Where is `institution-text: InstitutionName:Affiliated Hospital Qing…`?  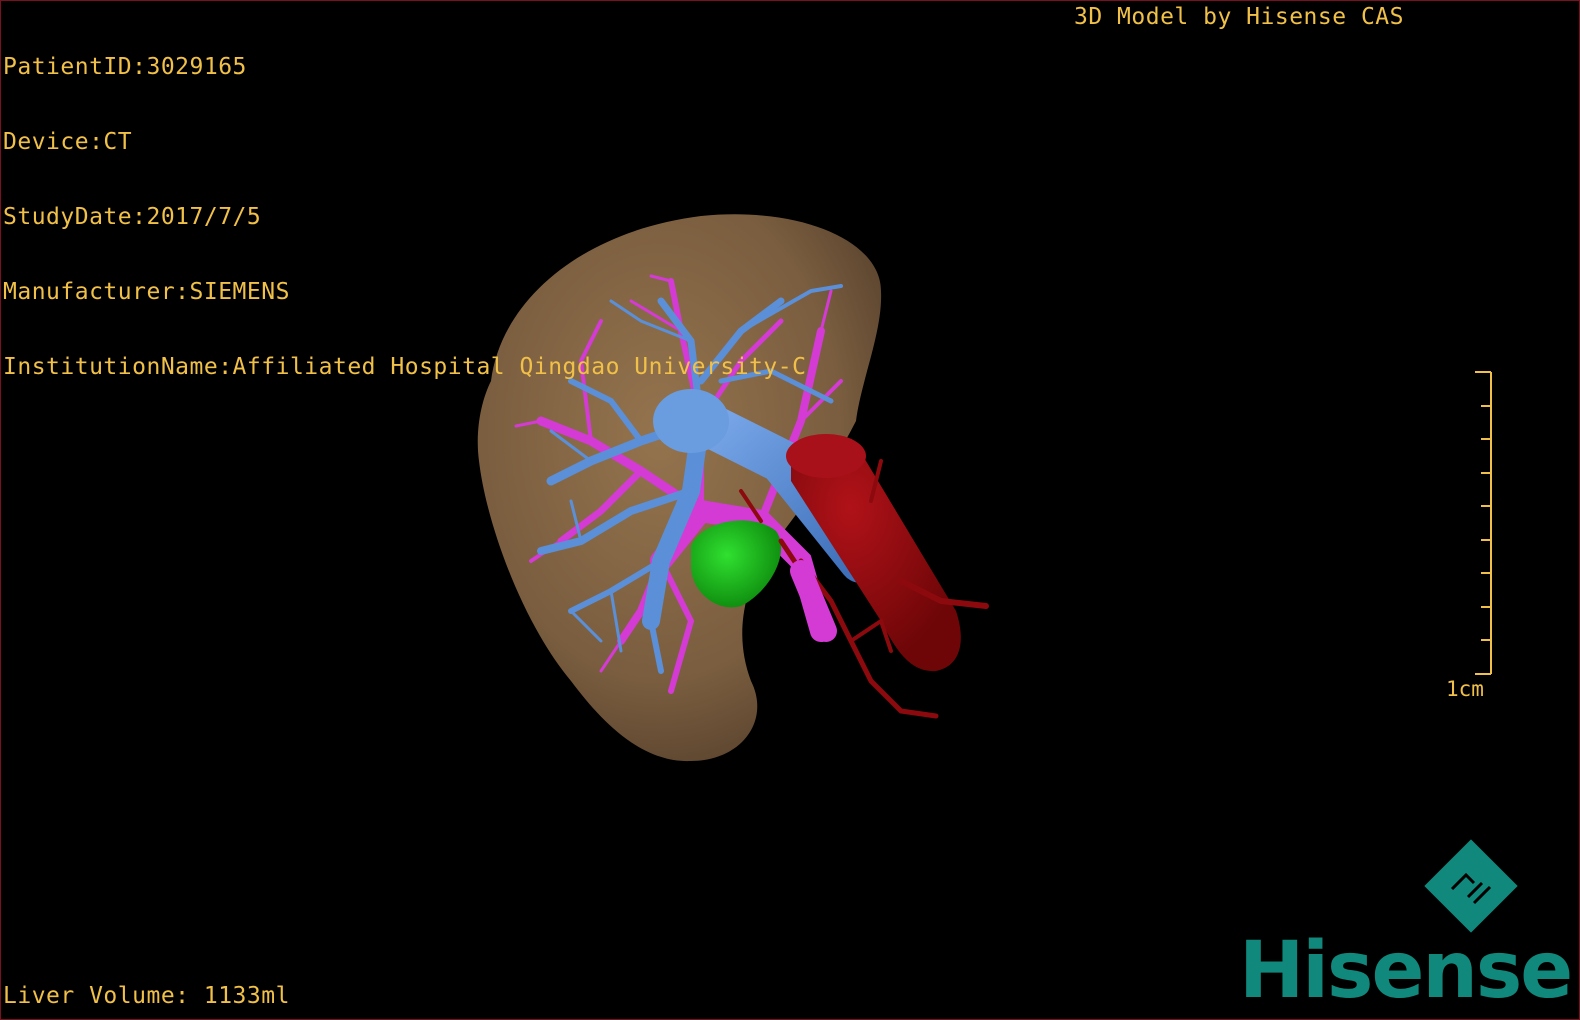 institution-text: InstitutionName:Affiliated Hospital Qing… is located at coordinates (405, 367).